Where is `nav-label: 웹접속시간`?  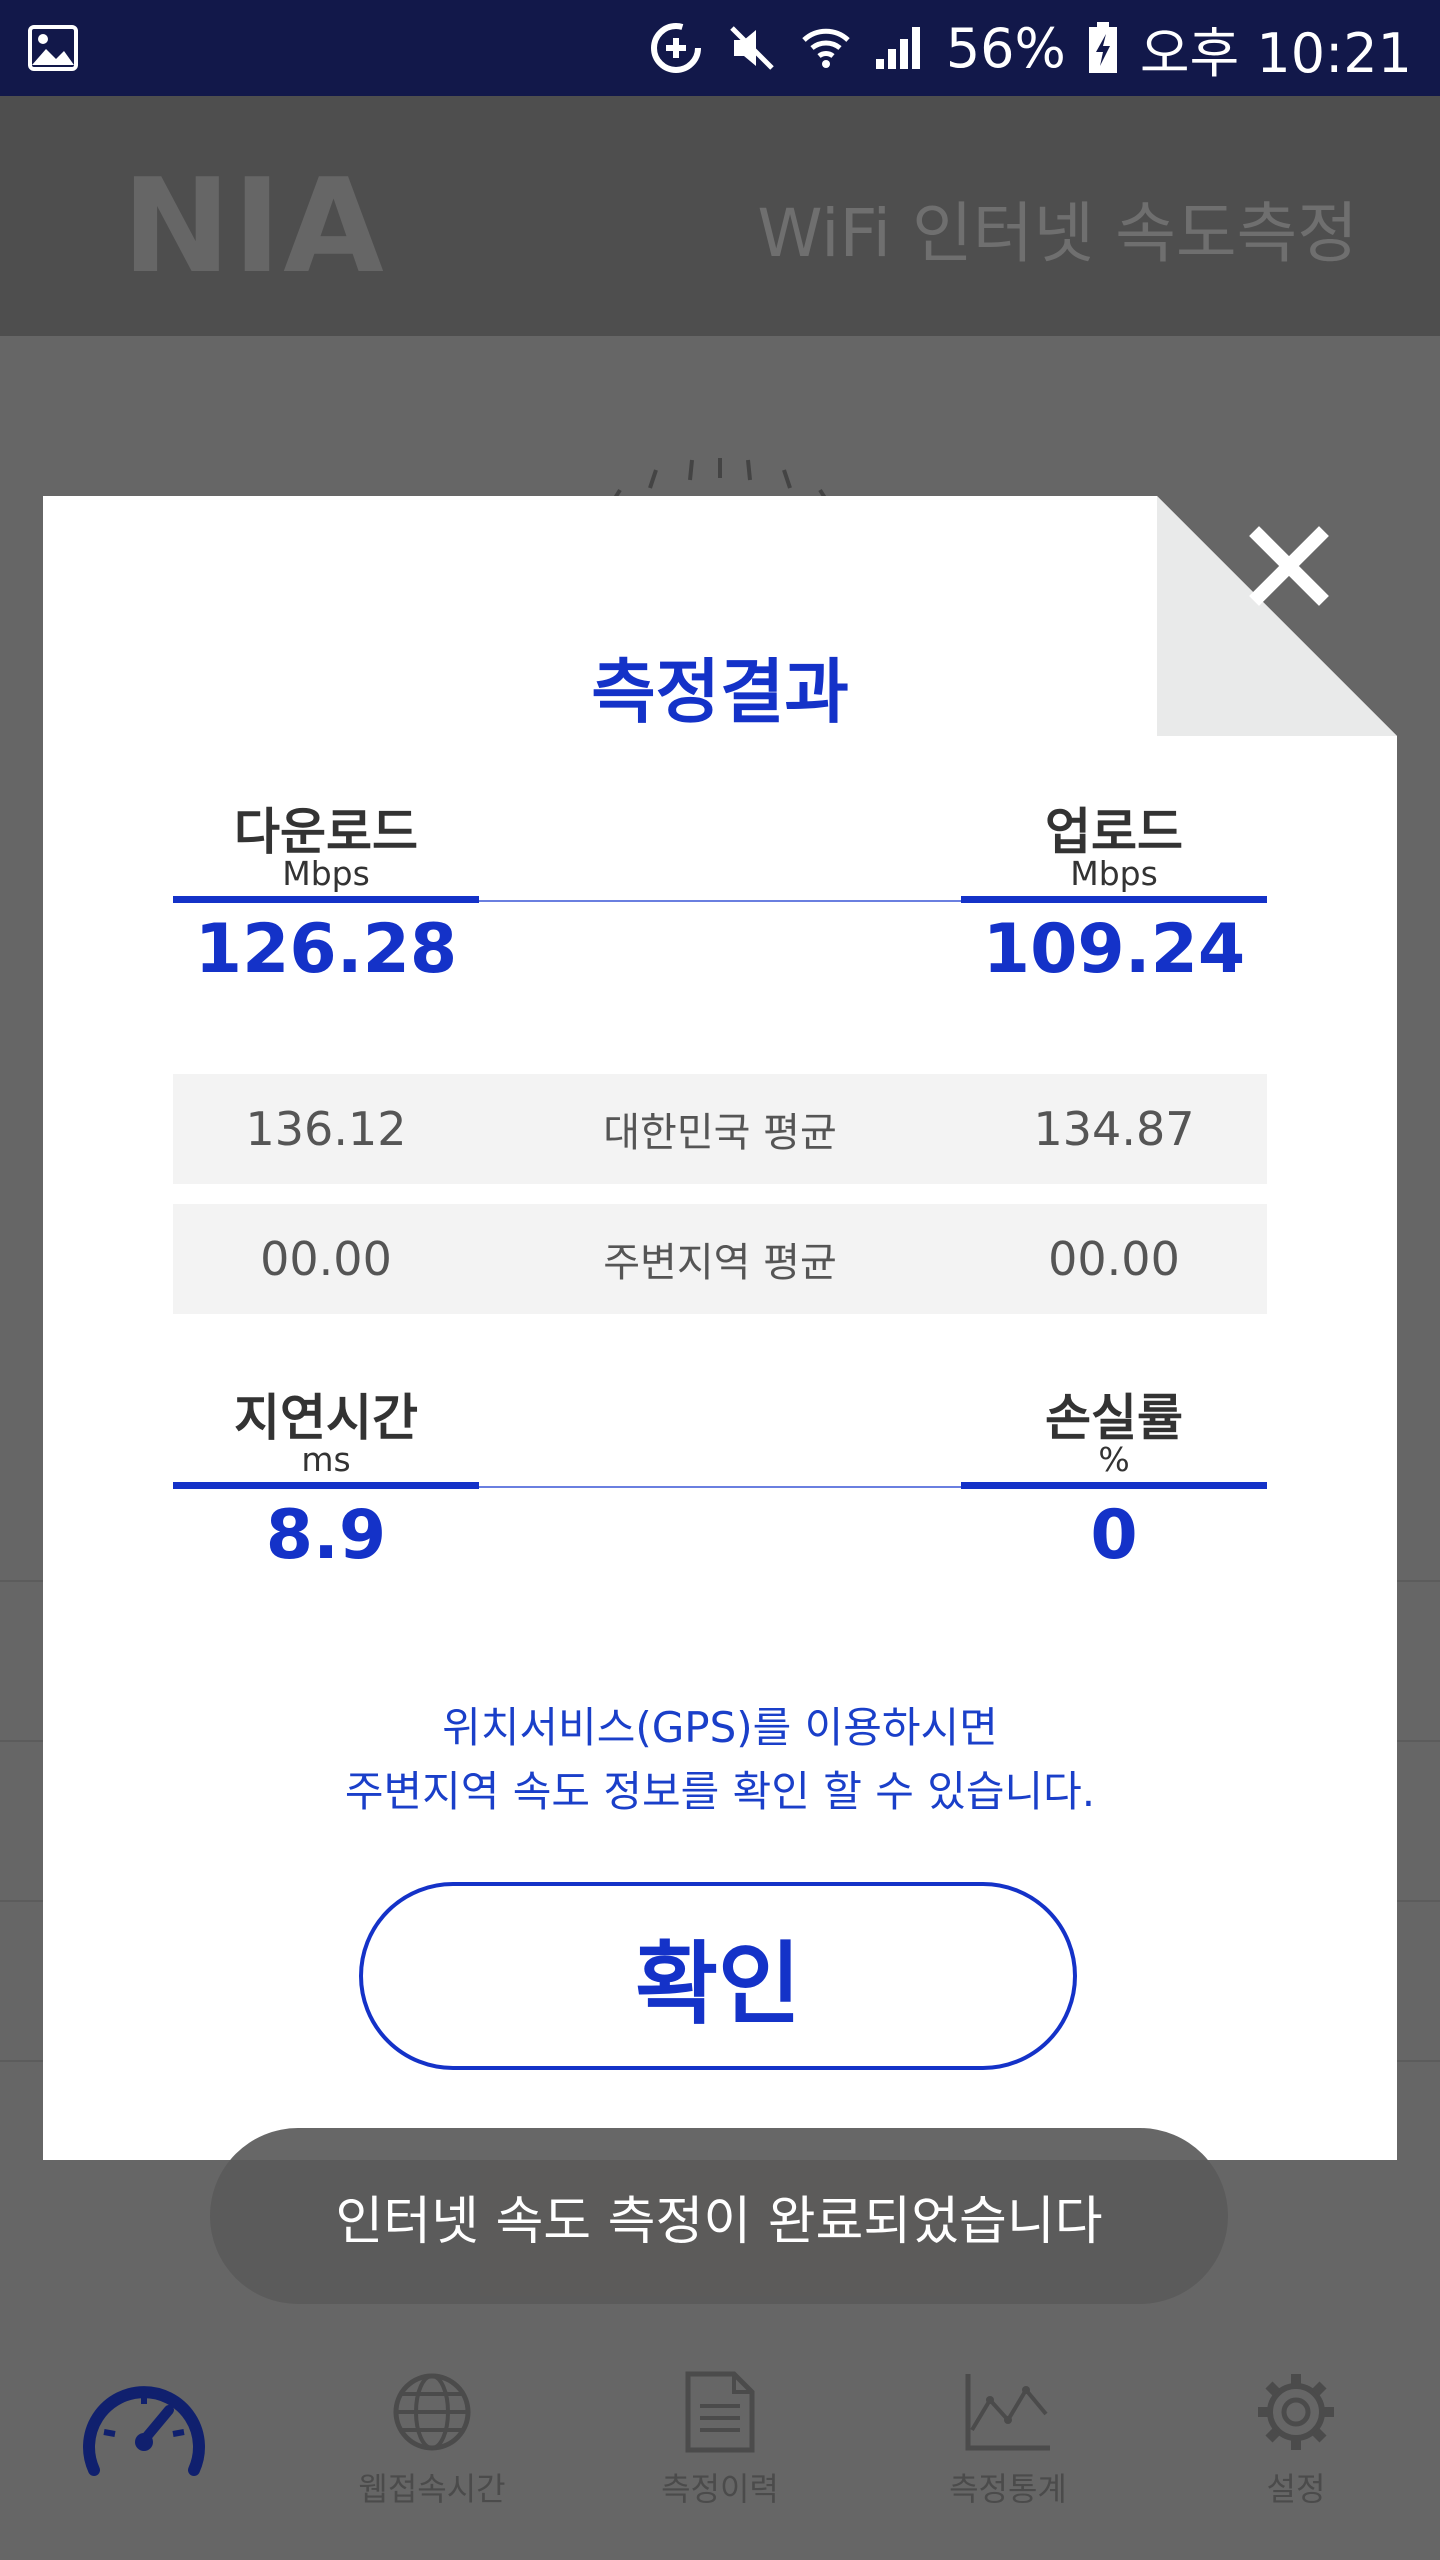 nav-label: 웹접속시간 is located at coordinates (432, 2489).